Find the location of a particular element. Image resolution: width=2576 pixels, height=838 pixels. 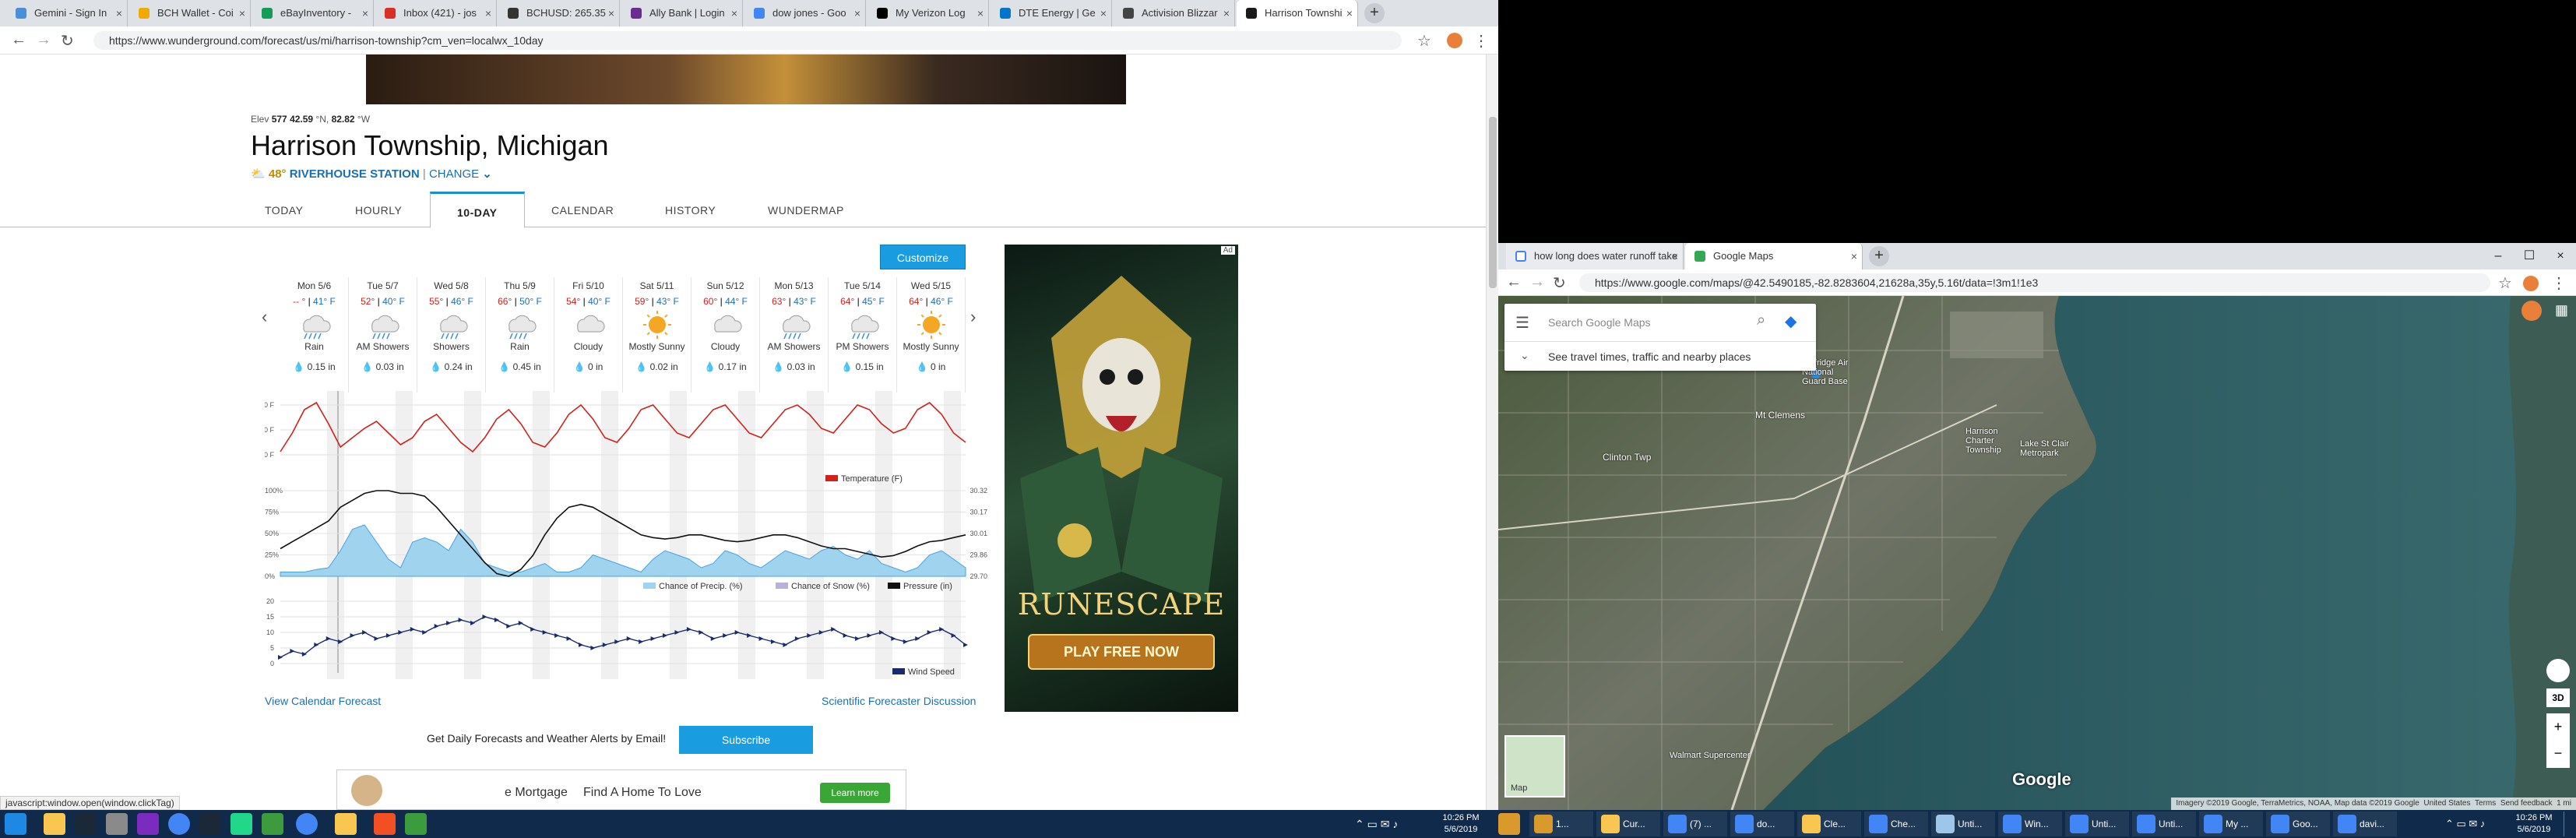

3d-toggle-button: 3D is located at coordinates (2558, 697).